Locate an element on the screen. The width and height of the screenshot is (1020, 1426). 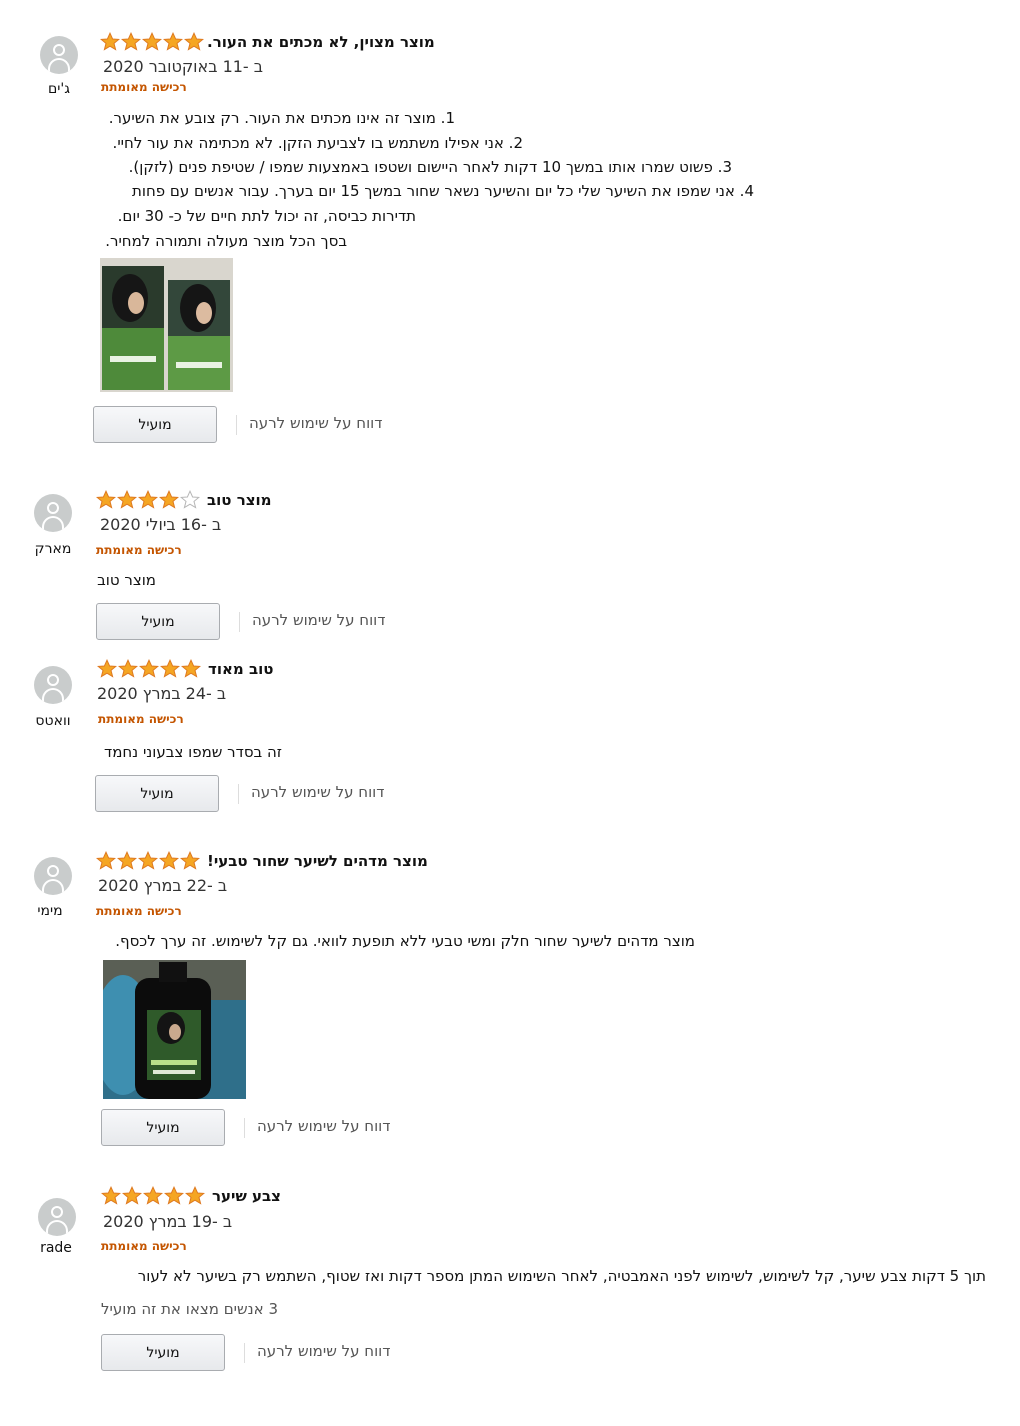
review-title: צבע שיער is located at coordinates (246, 1196).